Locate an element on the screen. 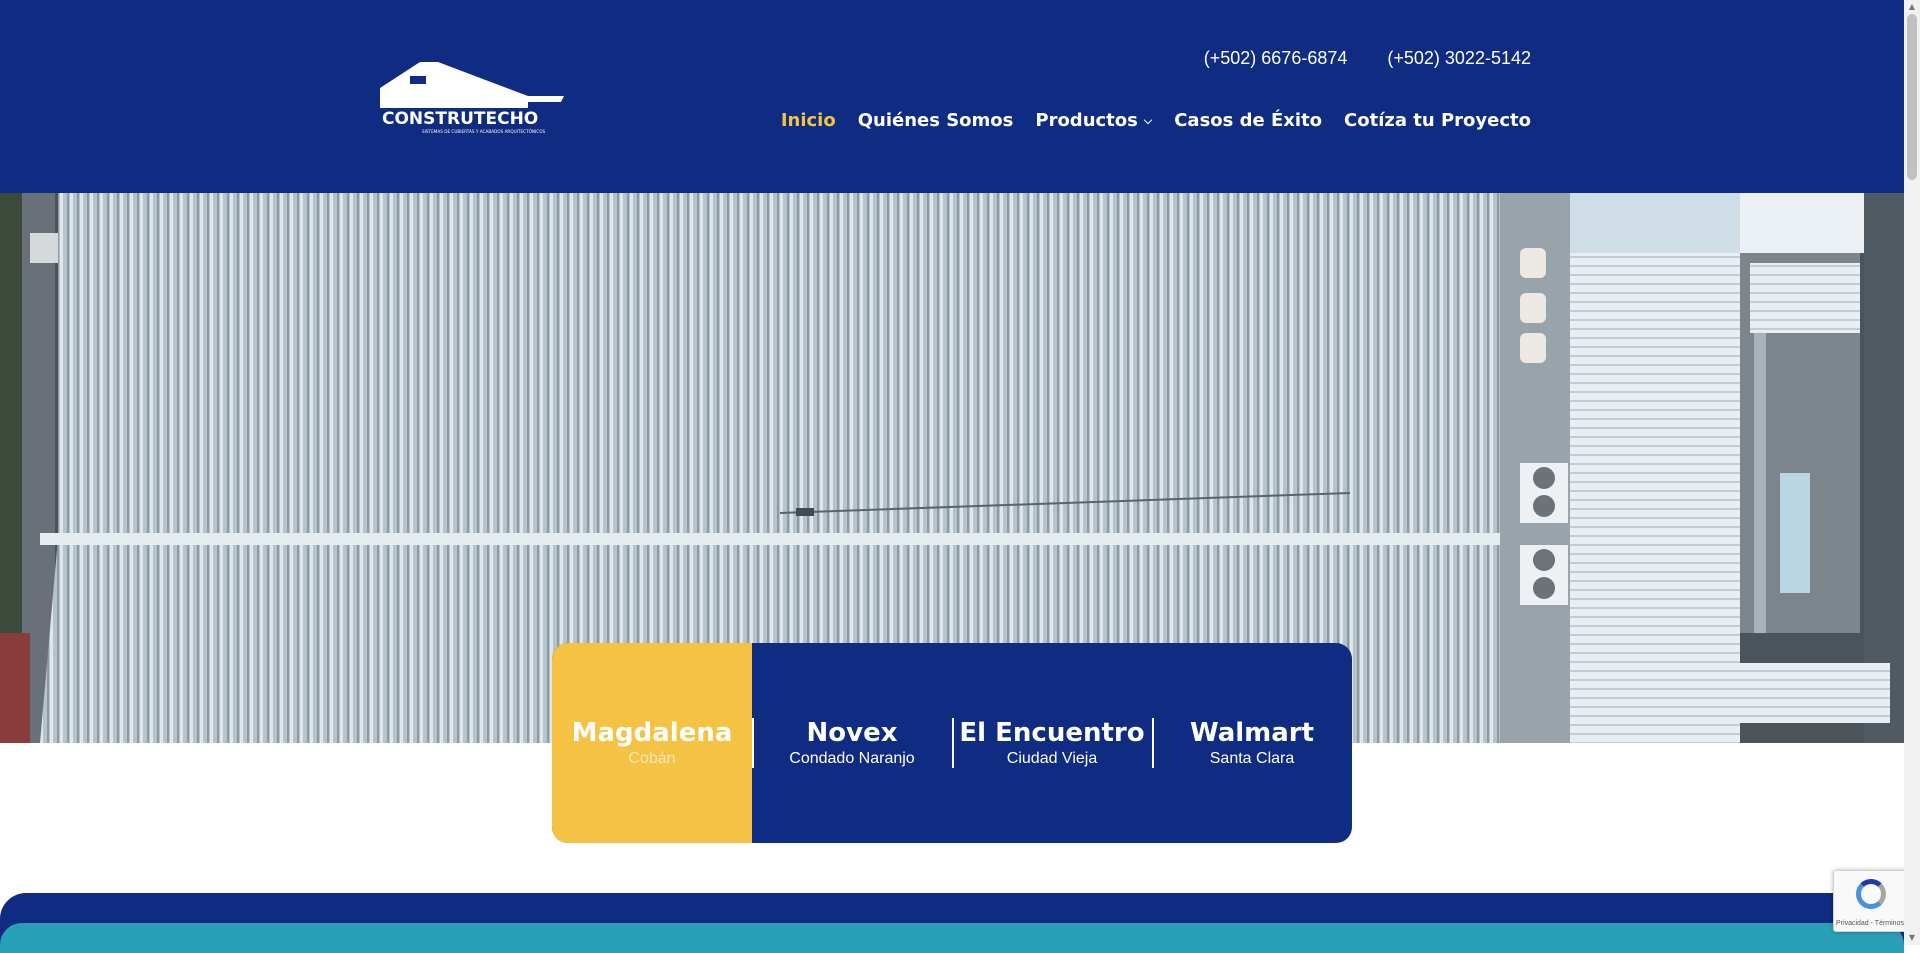  recaptcha-icon is located at coordinates (1871, 894).